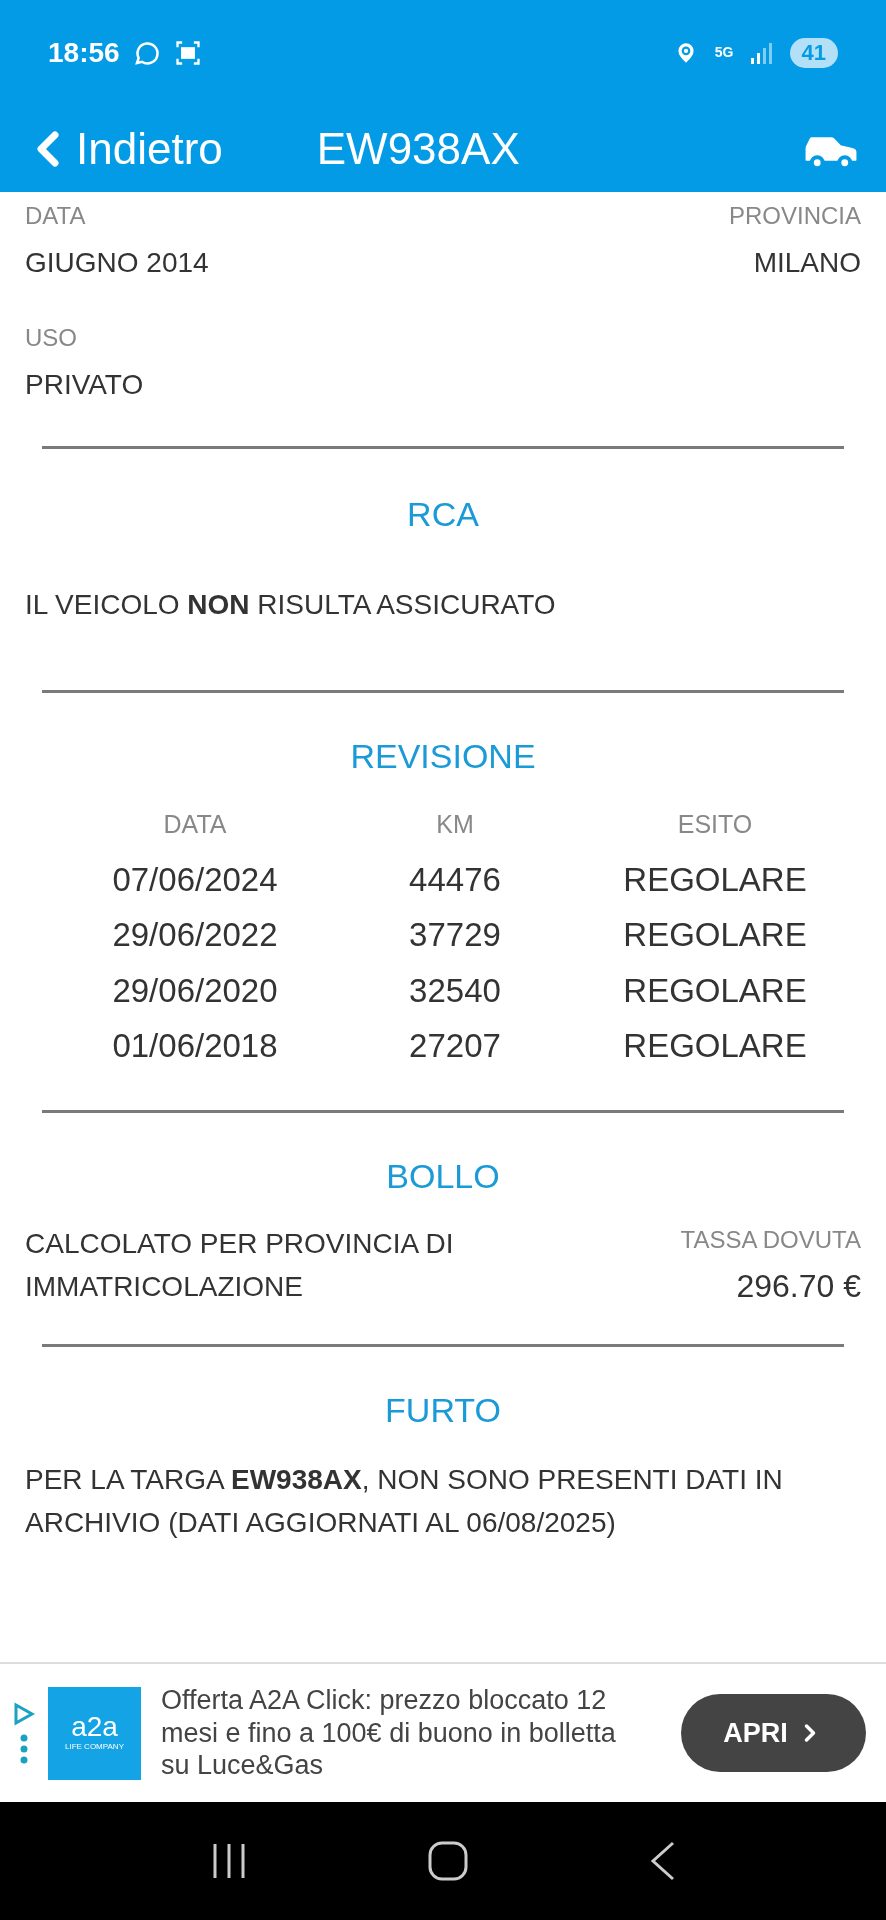 Image resolution: width=886 pixels, height=1920 pixels. Describe the element at coordinates (455, 879) in the screenshot. I see `table-cell-text: 44476` at that location.